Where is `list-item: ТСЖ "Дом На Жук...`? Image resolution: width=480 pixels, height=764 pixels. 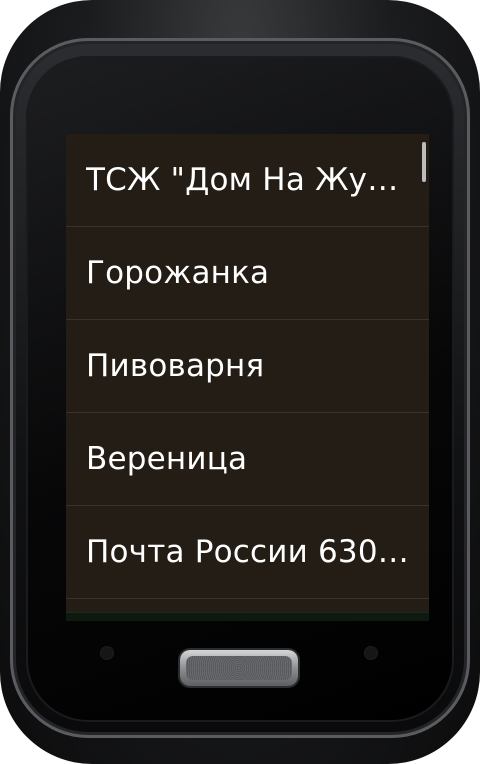
list-item: ТСЖ "Дом На Жук... is located at coordinates (247, 180).